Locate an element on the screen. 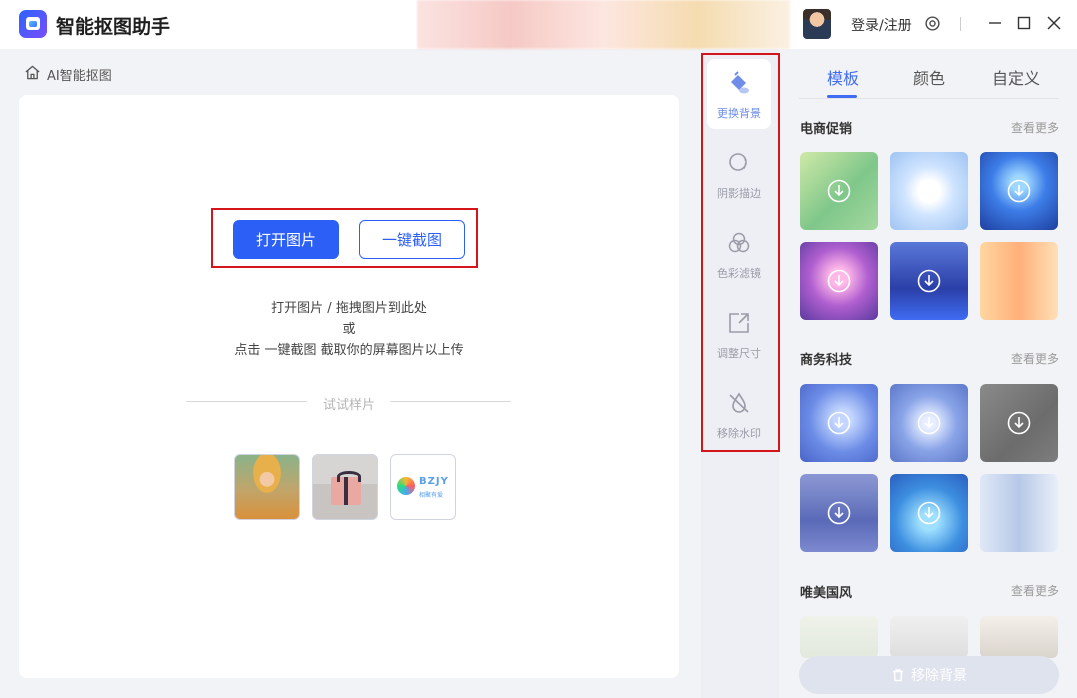 The width and height of the screenshot is (1077, 698). logo-burst-graphic is located at coordinates (406, 486).